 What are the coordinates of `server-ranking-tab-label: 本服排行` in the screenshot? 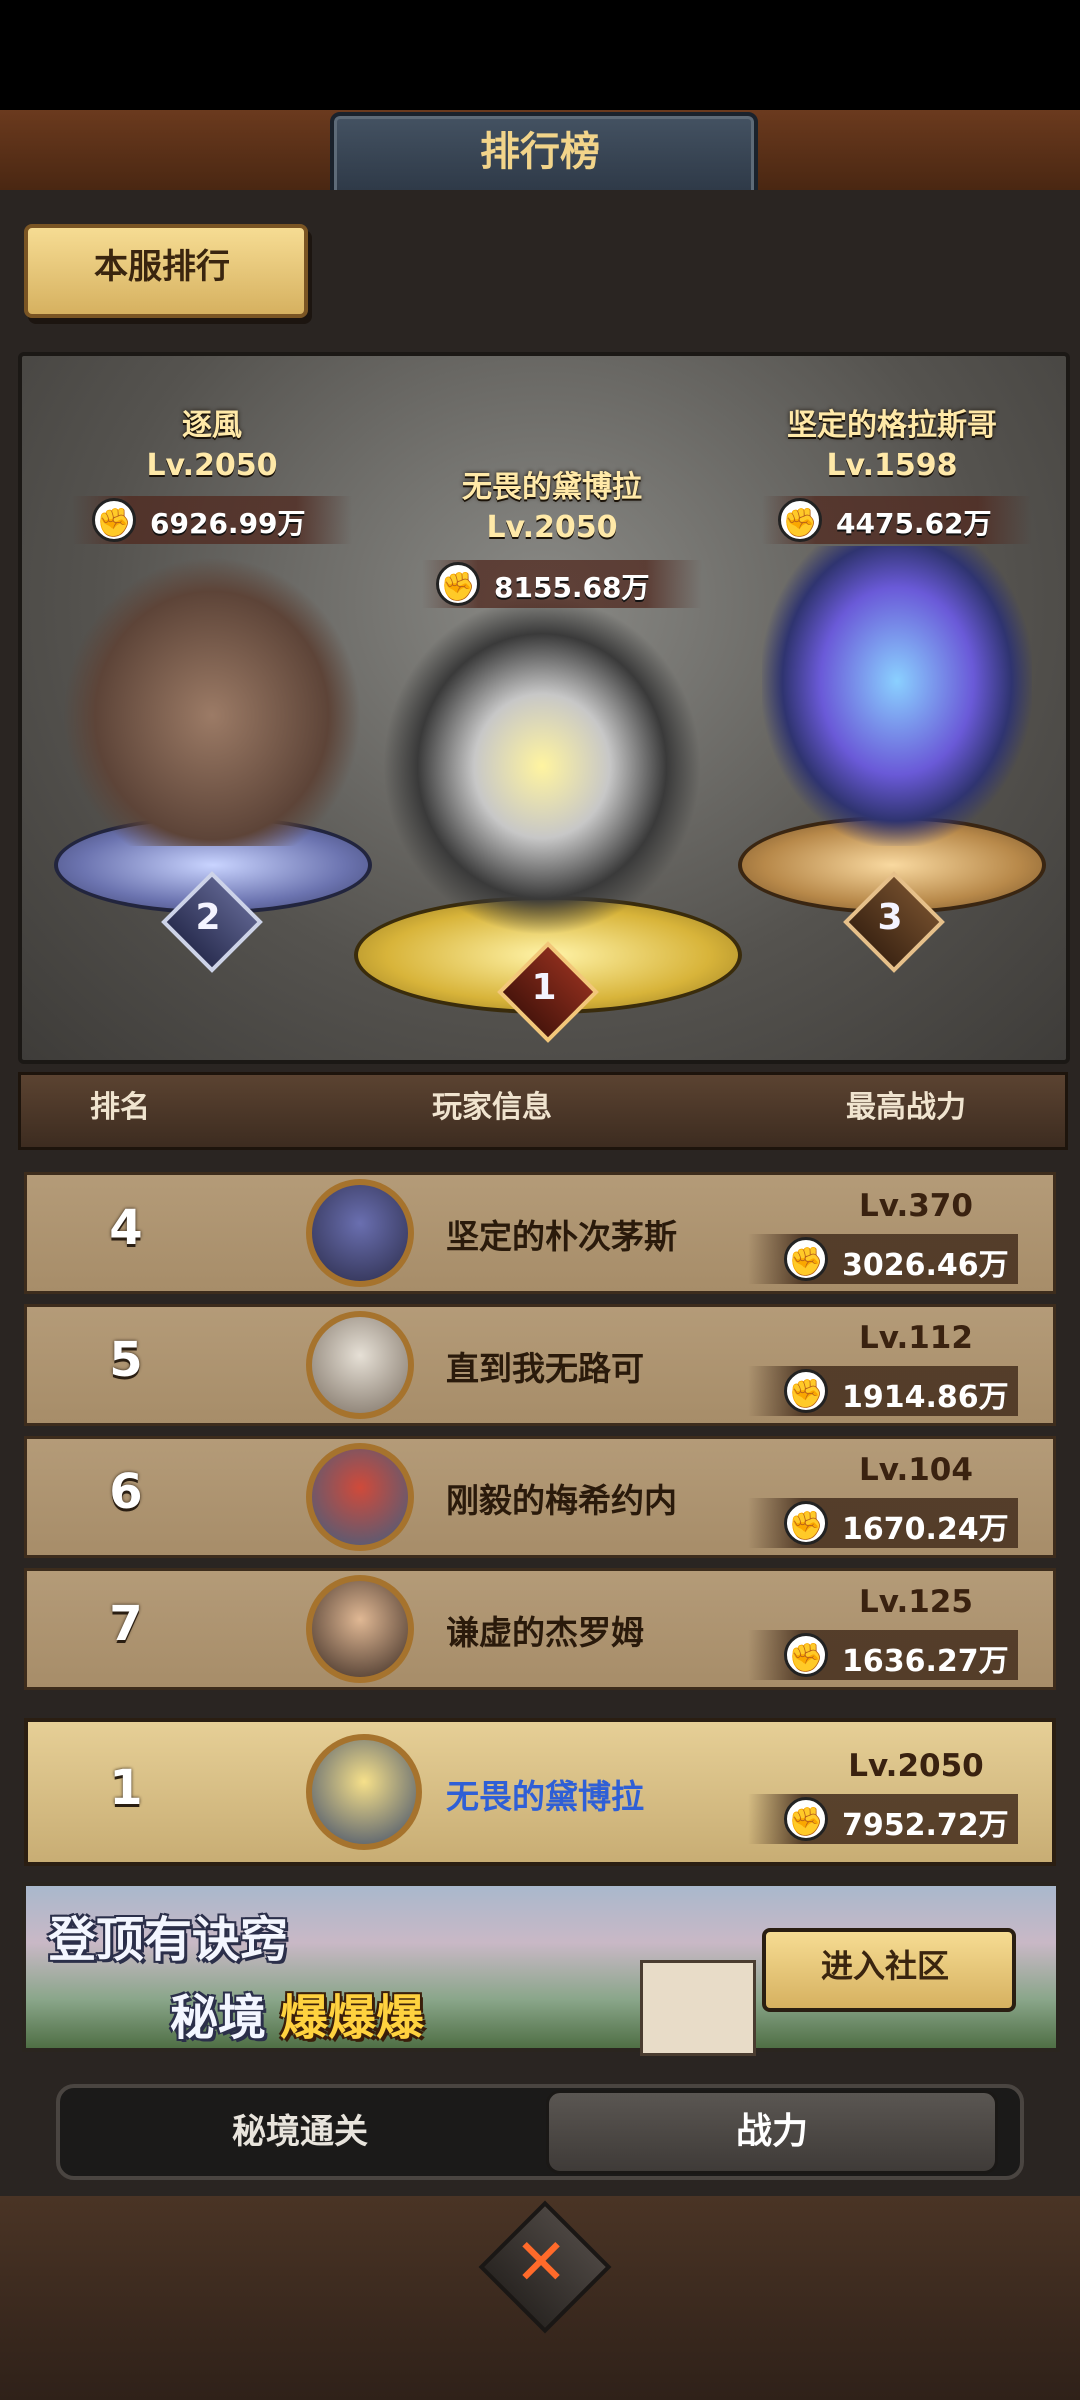 It's located at (162, 267).